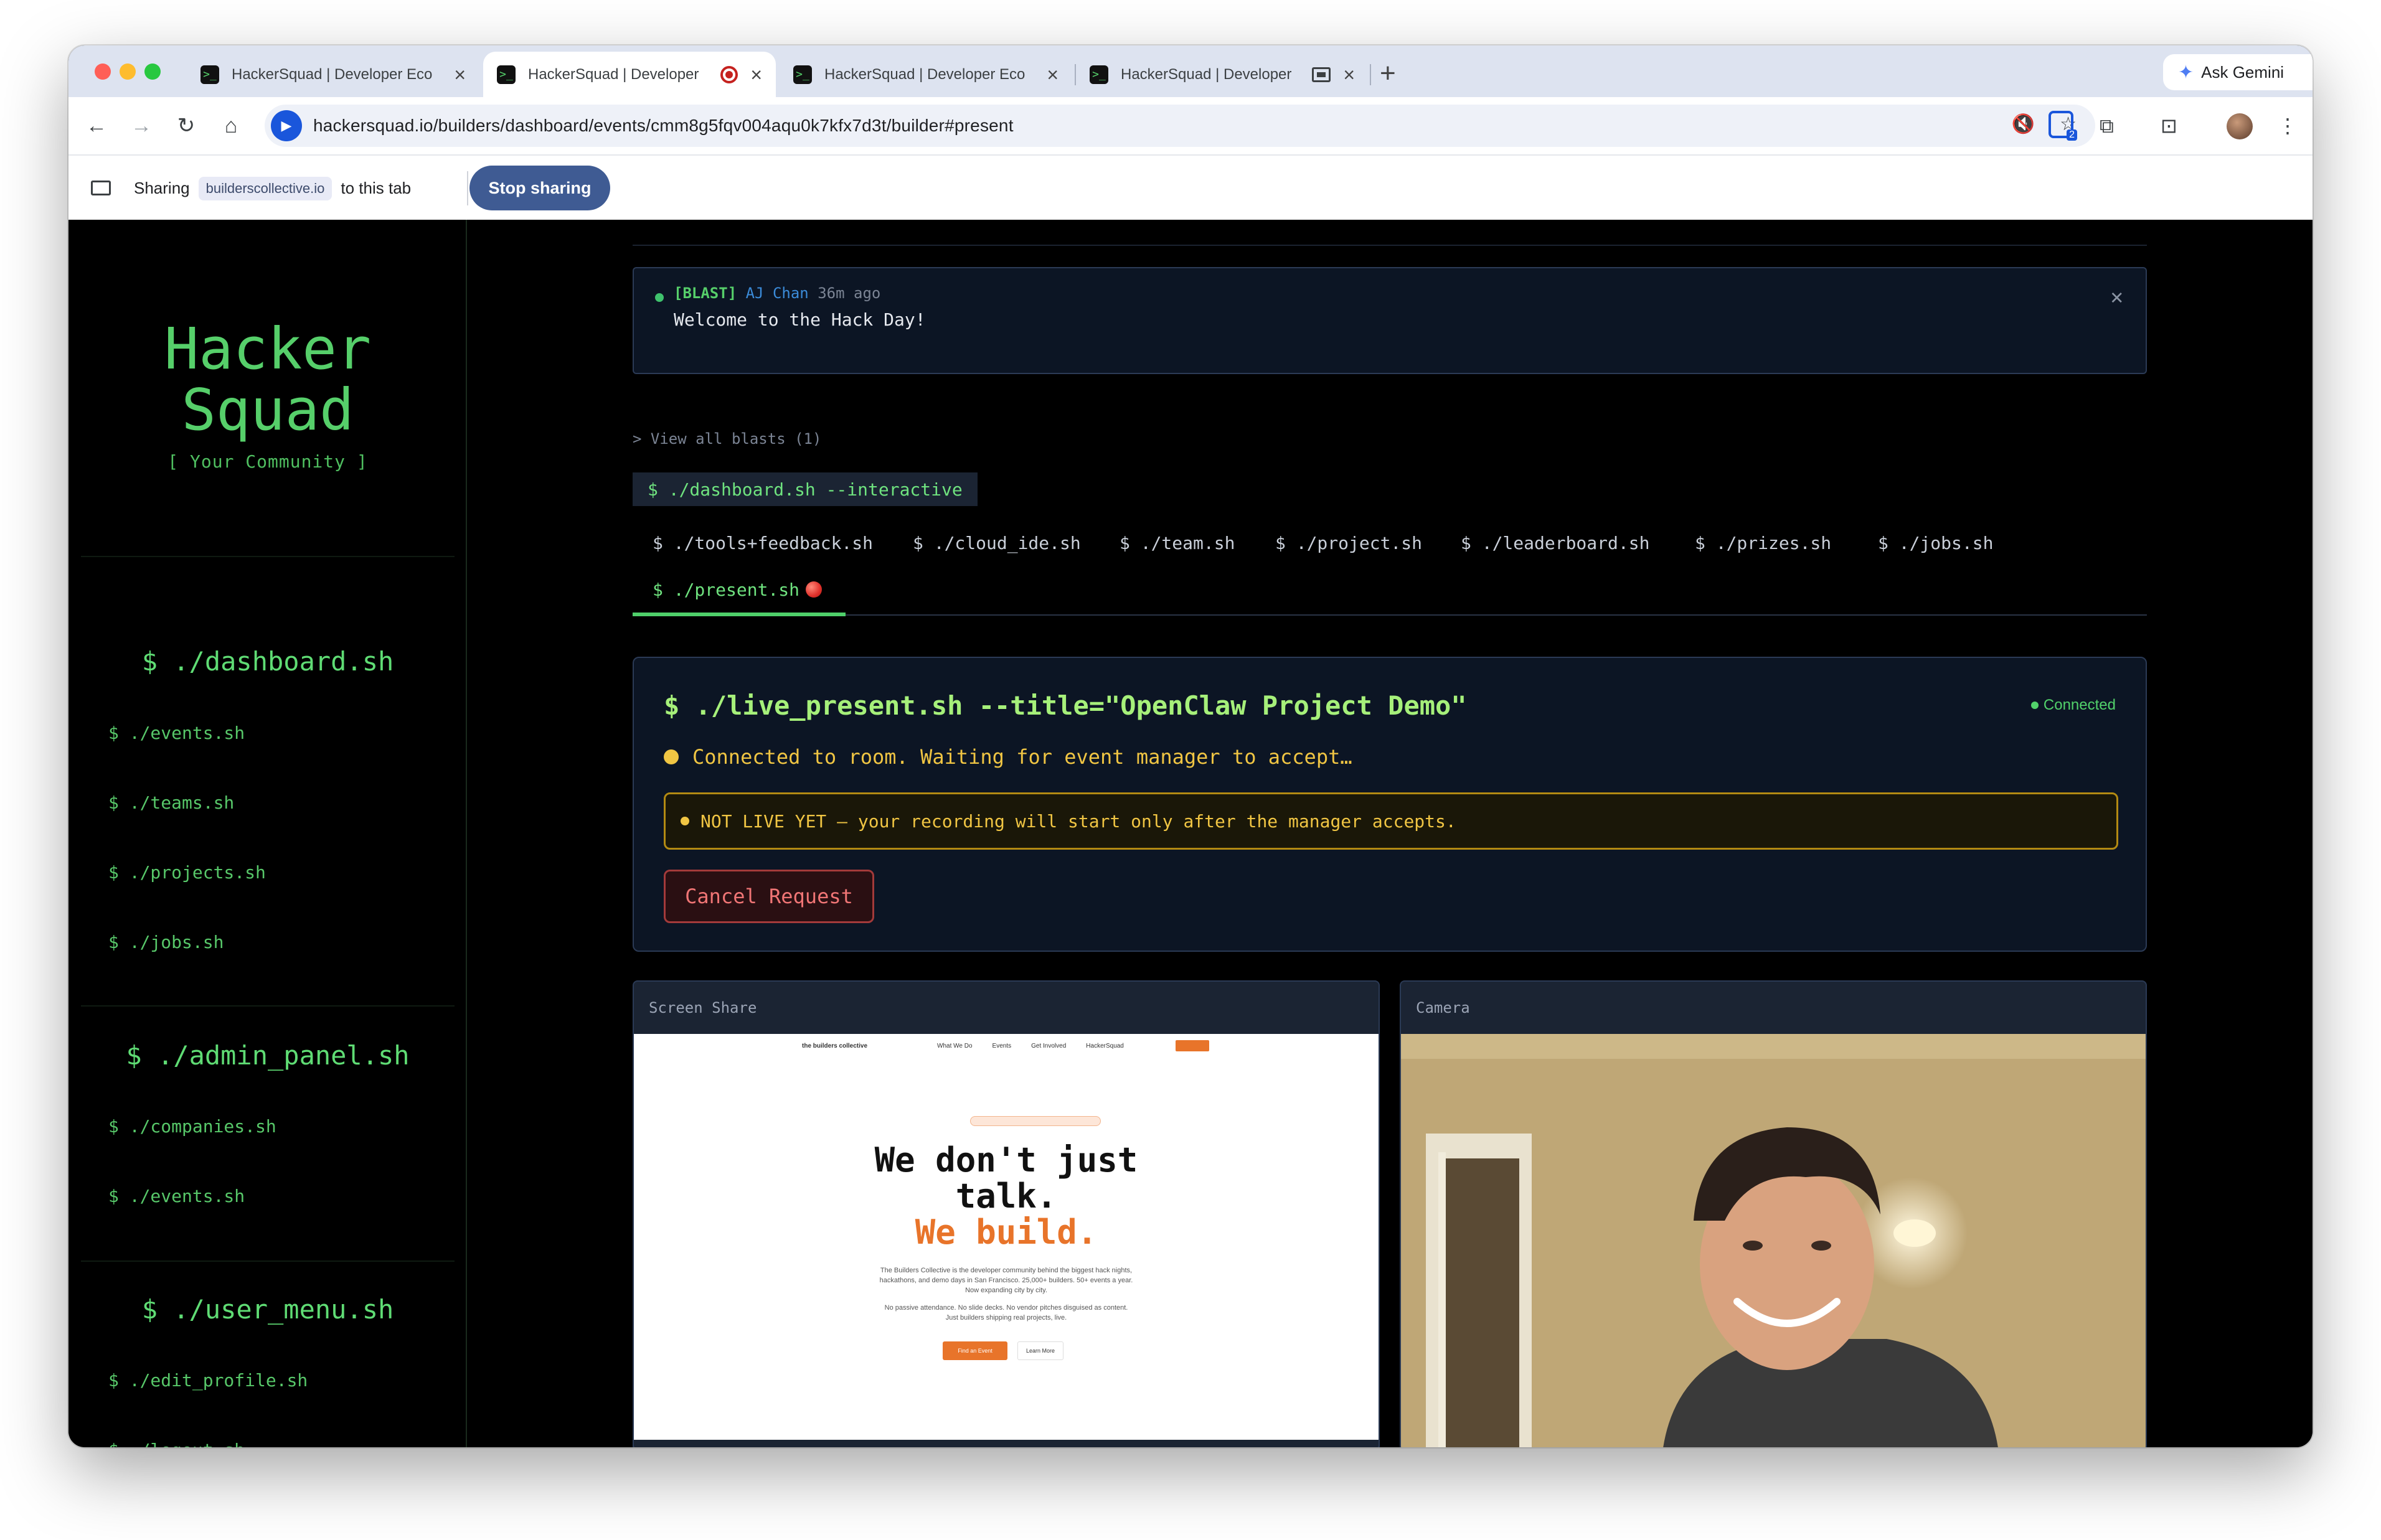 This screenshot has height=1540, width=2381. What do you see at coordinates (1035, 1121) in the screenshot?
I see `preview-announcement-pill` at bounding box center [1035, 1121].